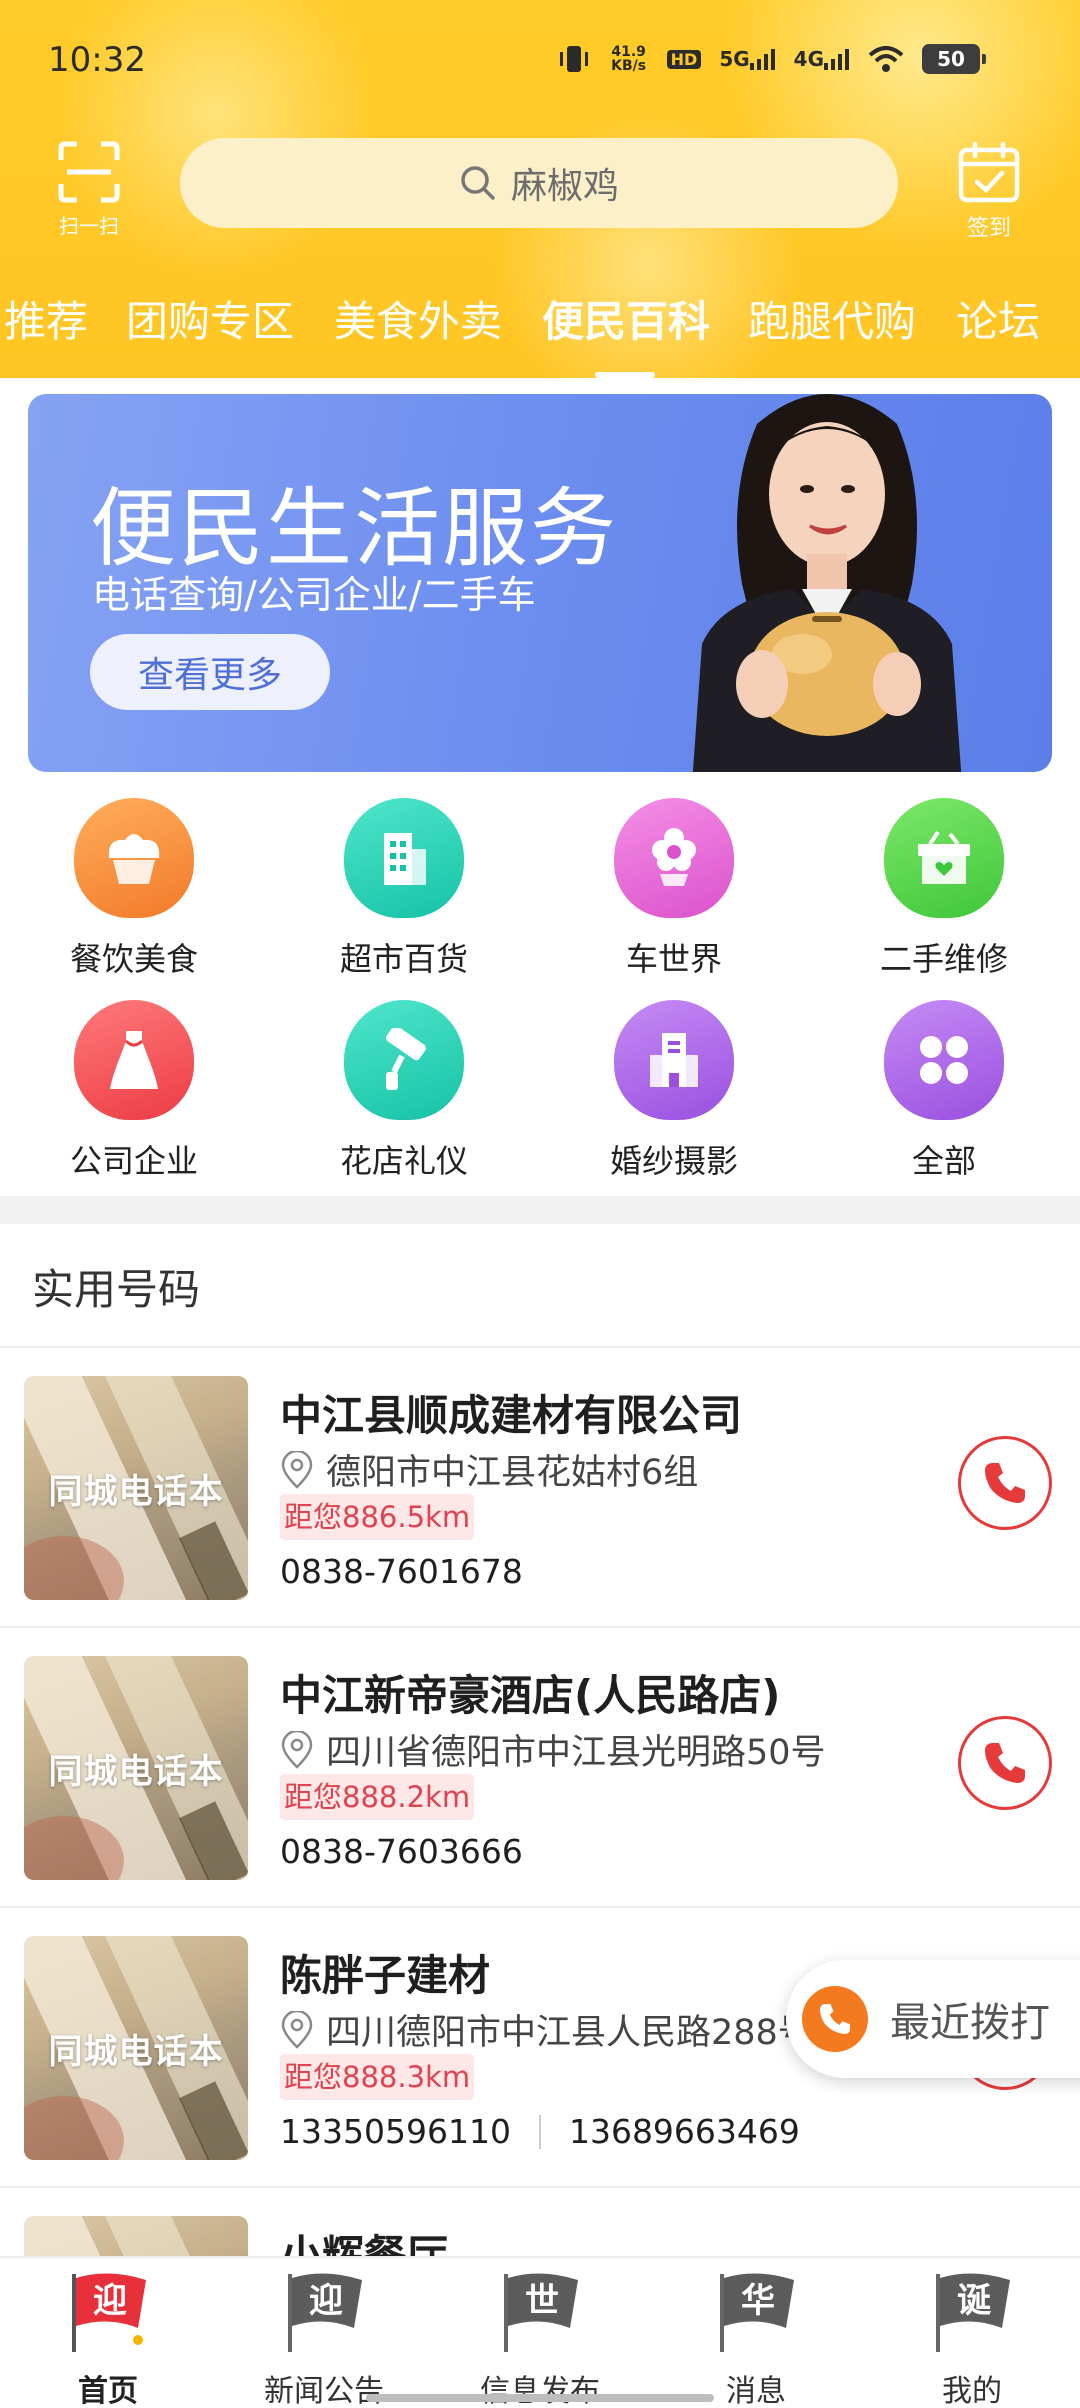  What do you see at coordinates (970, 2023) in the screenshot?
I see `recent-calls-label: 最近拨打` at bounding box center [970, 2023].